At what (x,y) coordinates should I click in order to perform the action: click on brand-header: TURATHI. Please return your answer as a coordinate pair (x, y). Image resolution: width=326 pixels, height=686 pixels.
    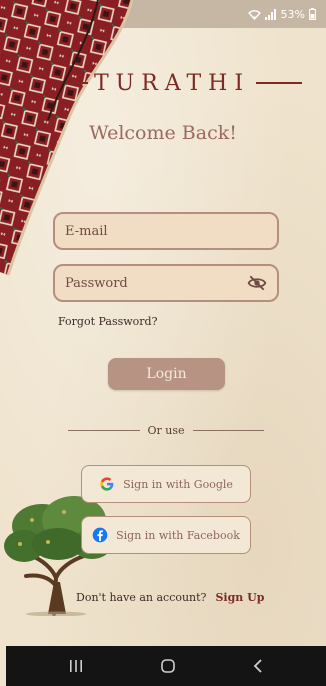
    Looking at the image, I should click on (198, 83).